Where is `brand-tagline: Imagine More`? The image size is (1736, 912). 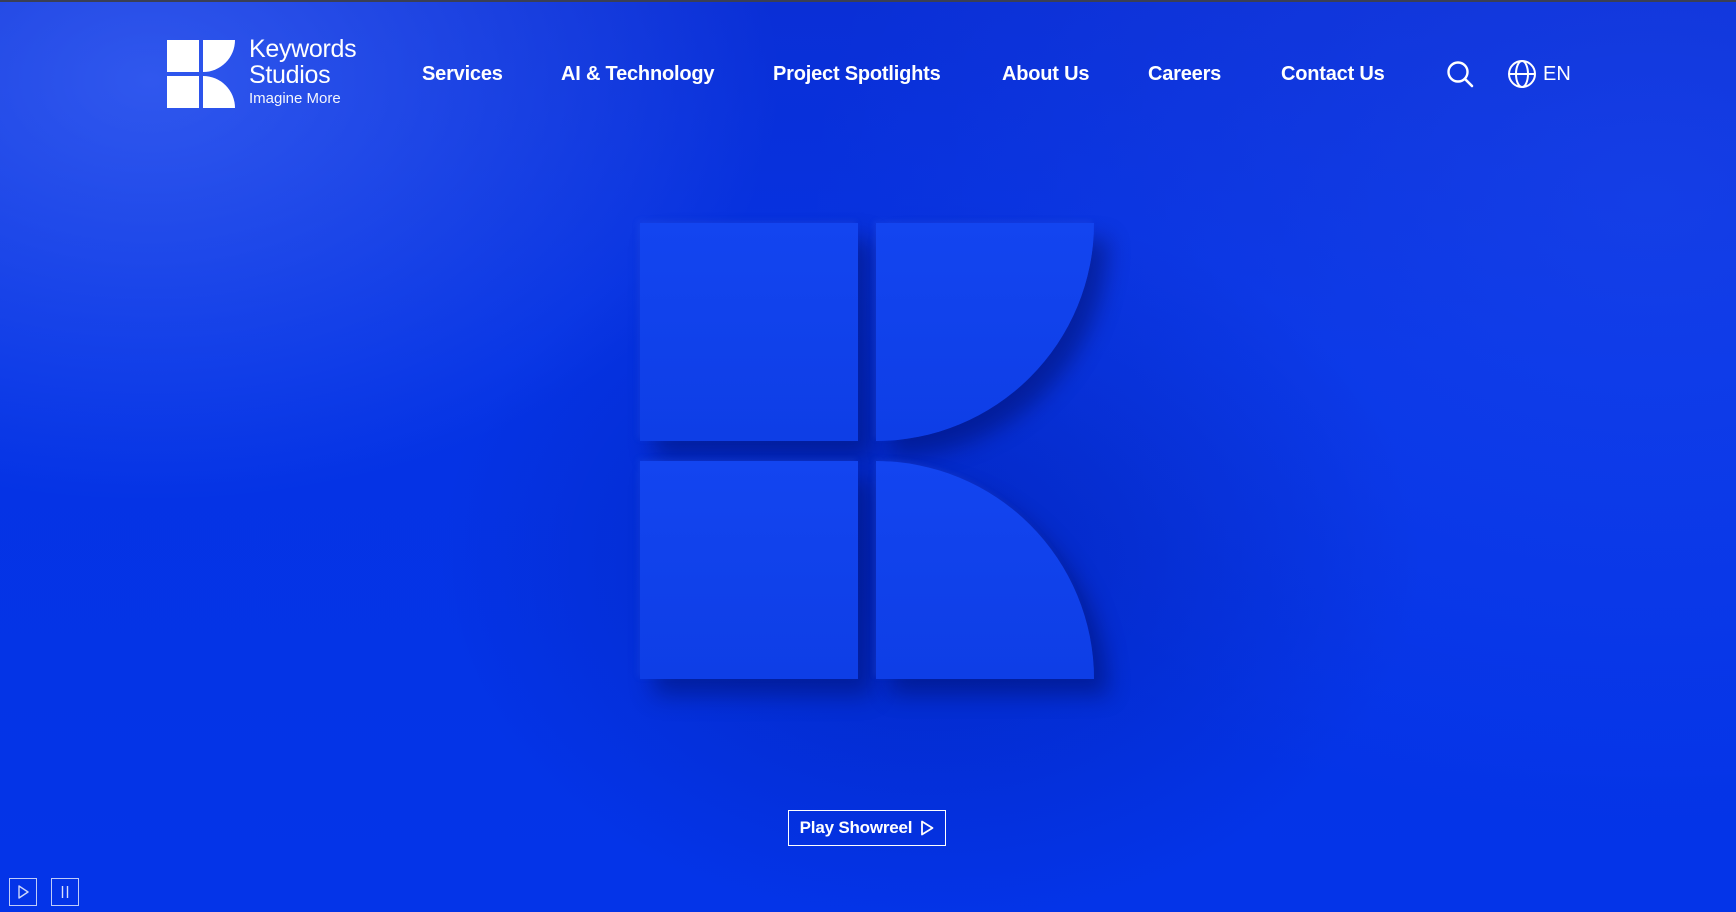 brand-tagline: Imagine More is located at coordinates (295, 98).